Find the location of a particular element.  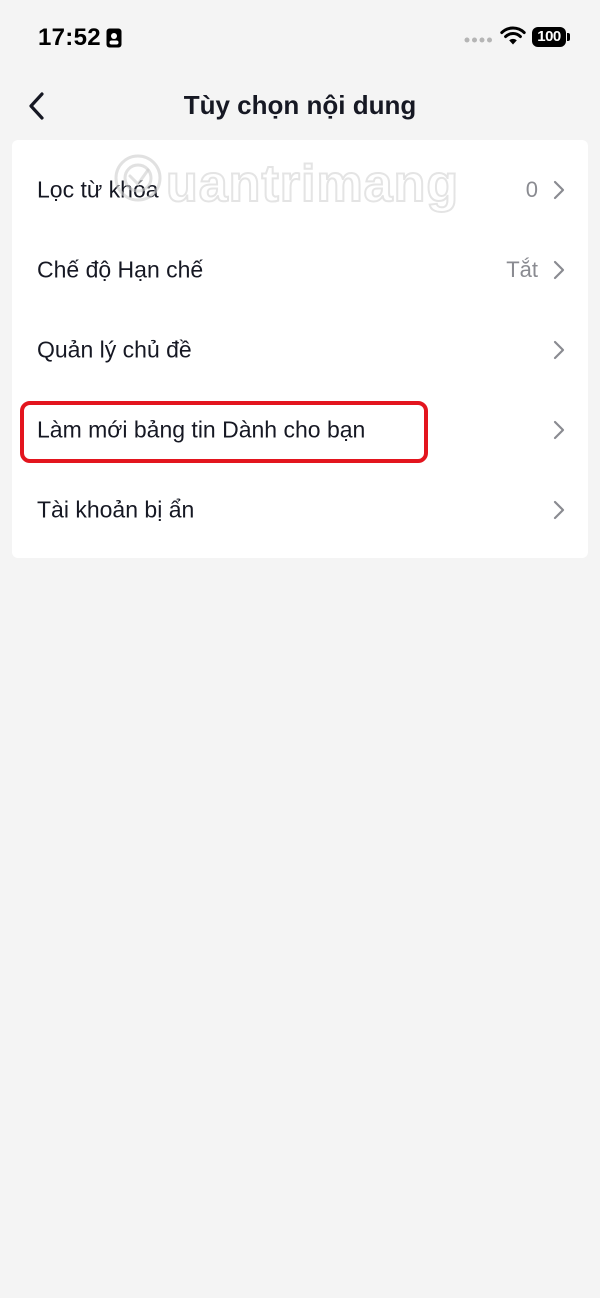

nav-header: Tùy chọn nội dung is located at coordinates (300, 106).